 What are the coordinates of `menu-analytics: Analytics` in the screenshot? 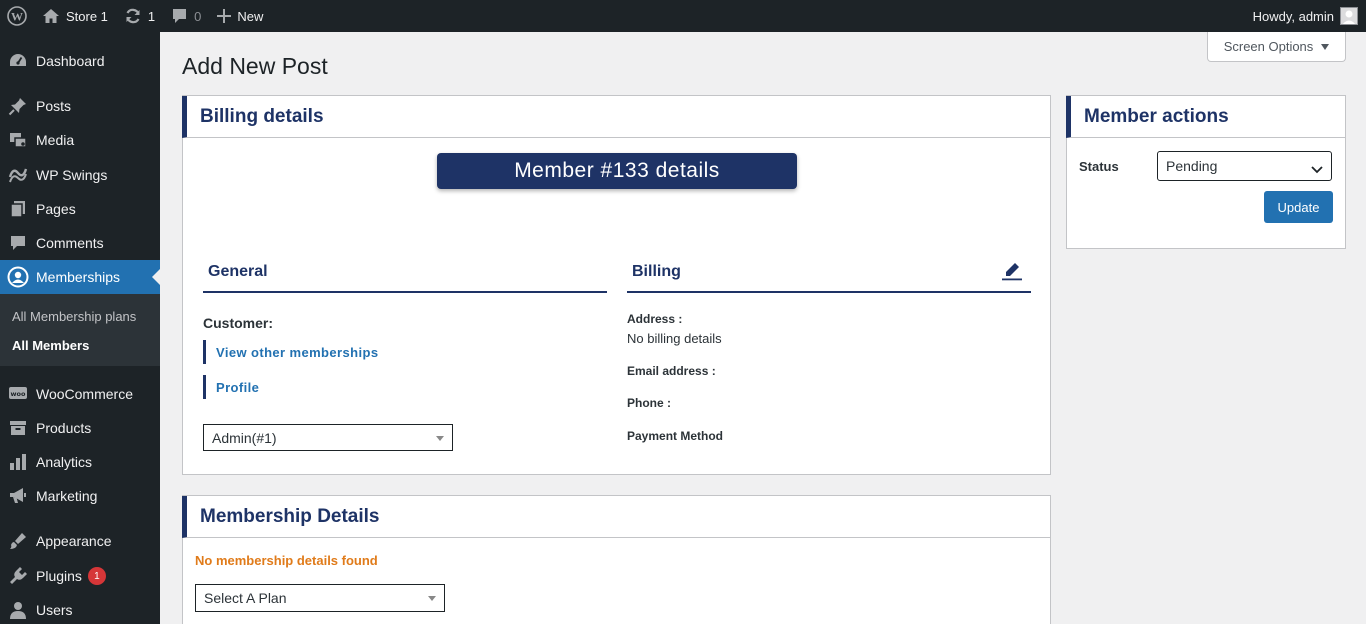 It's located at (80, 462).